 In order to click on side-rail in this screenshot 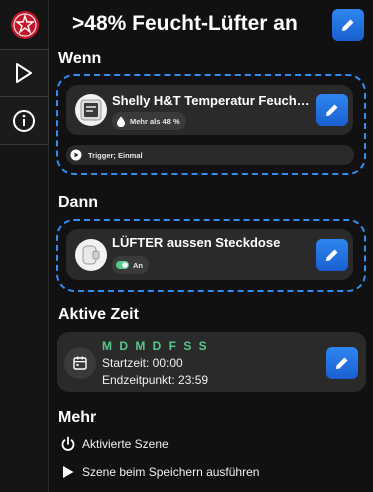, I will do `click(24, 246)`.